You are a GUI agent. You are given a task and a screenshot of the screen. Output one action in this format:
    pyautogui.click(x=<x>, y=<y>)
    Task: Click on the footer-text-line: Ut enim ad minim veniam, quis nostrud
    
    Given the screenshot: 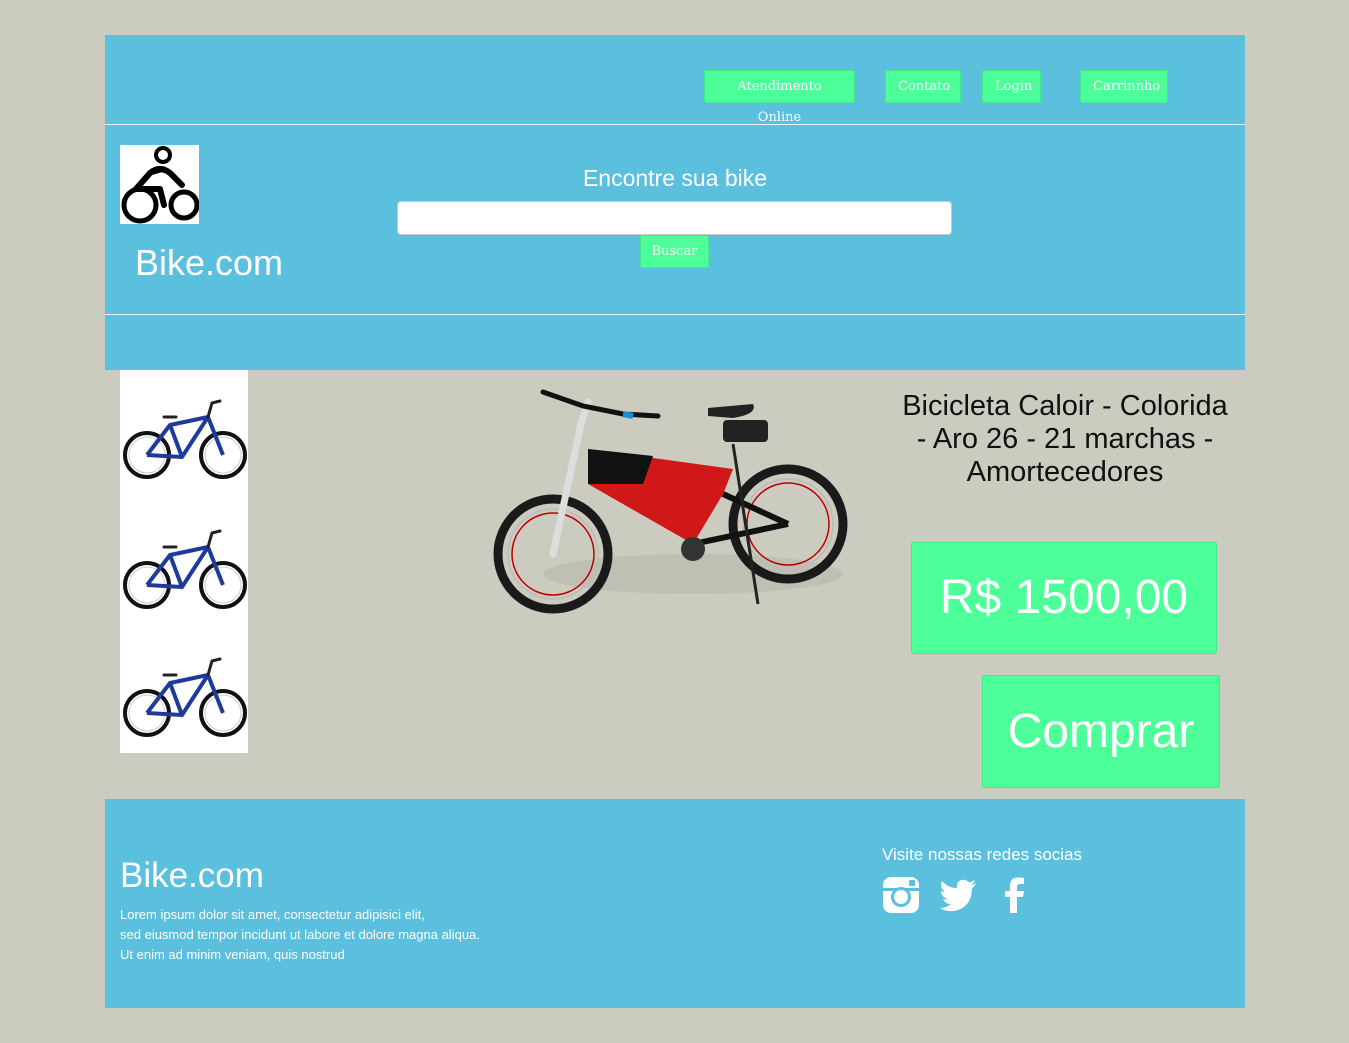 What is the action you would take?
    pyautogui.click(x=232, y=954)
    